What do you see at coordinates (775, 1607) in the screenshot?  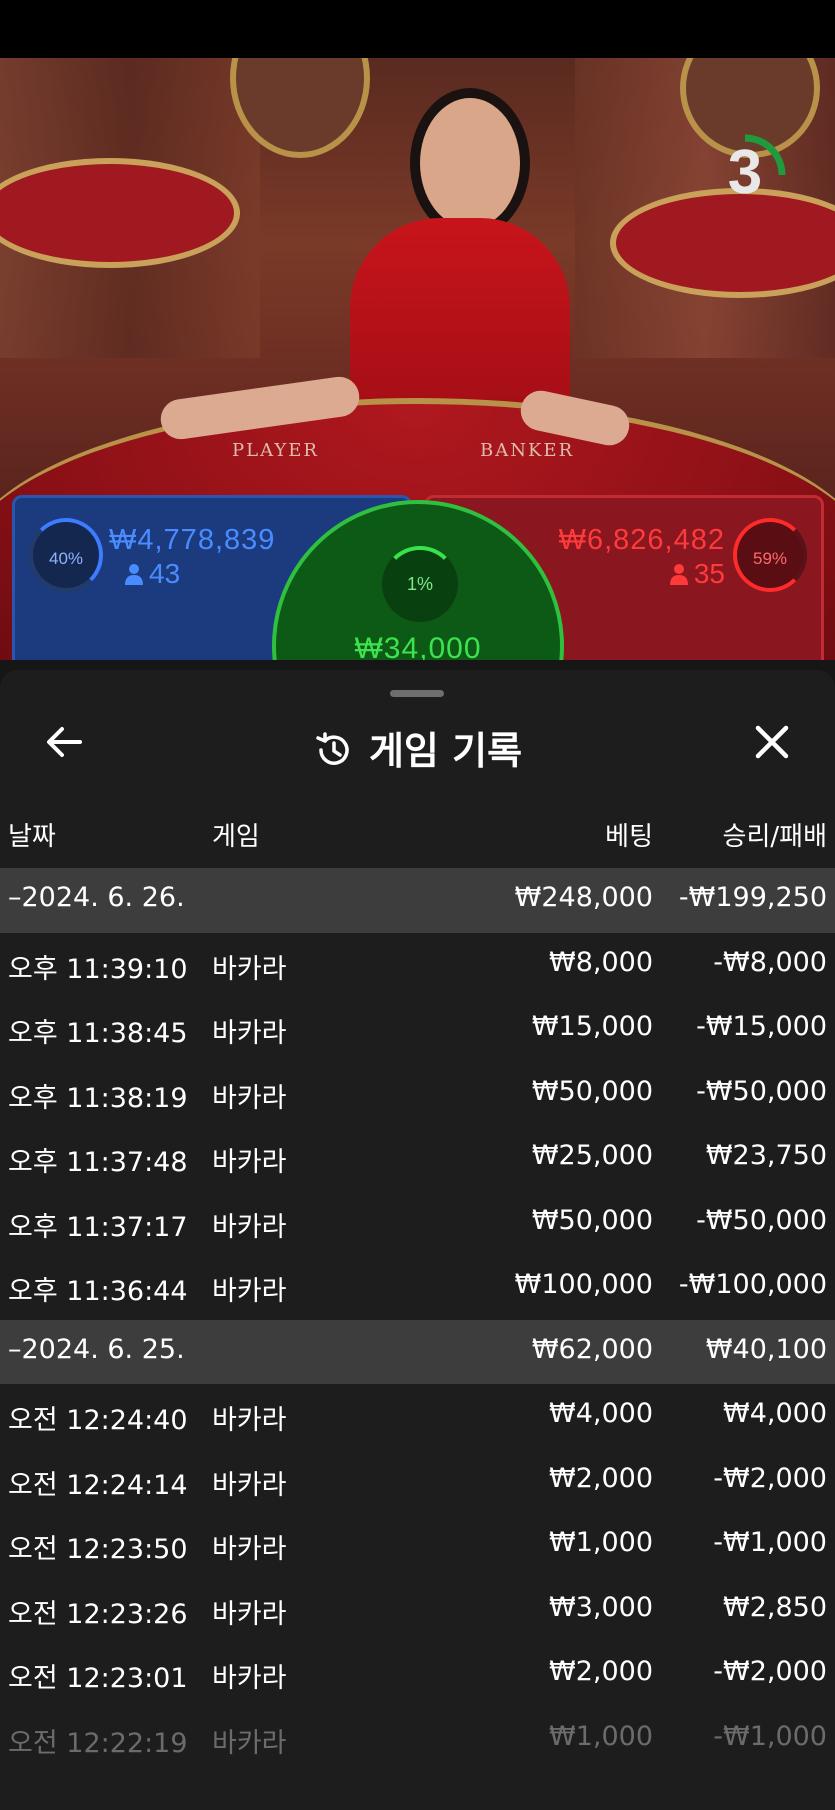 I see `row-result: ₩2,850` at bounding box center [775, 1607].